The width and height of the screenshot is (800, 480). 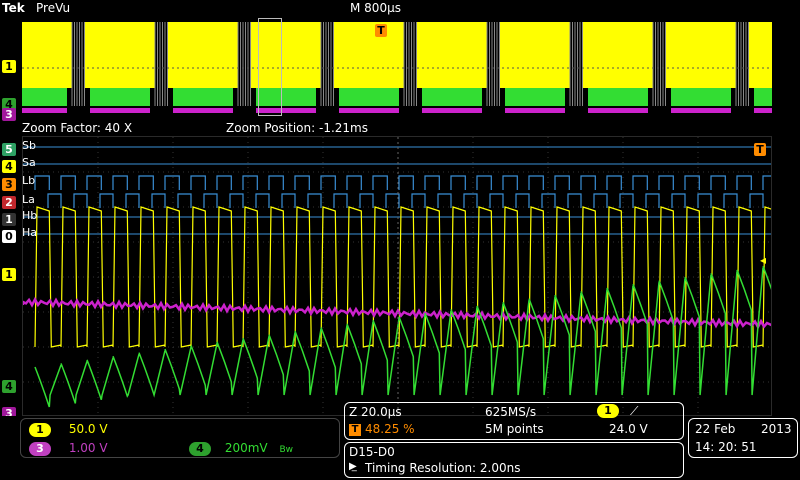 What do you see at coordinates (390, 429) in the screenshot?
I see `trigger-position: 48.25 %` at bounding box center [390, 429].